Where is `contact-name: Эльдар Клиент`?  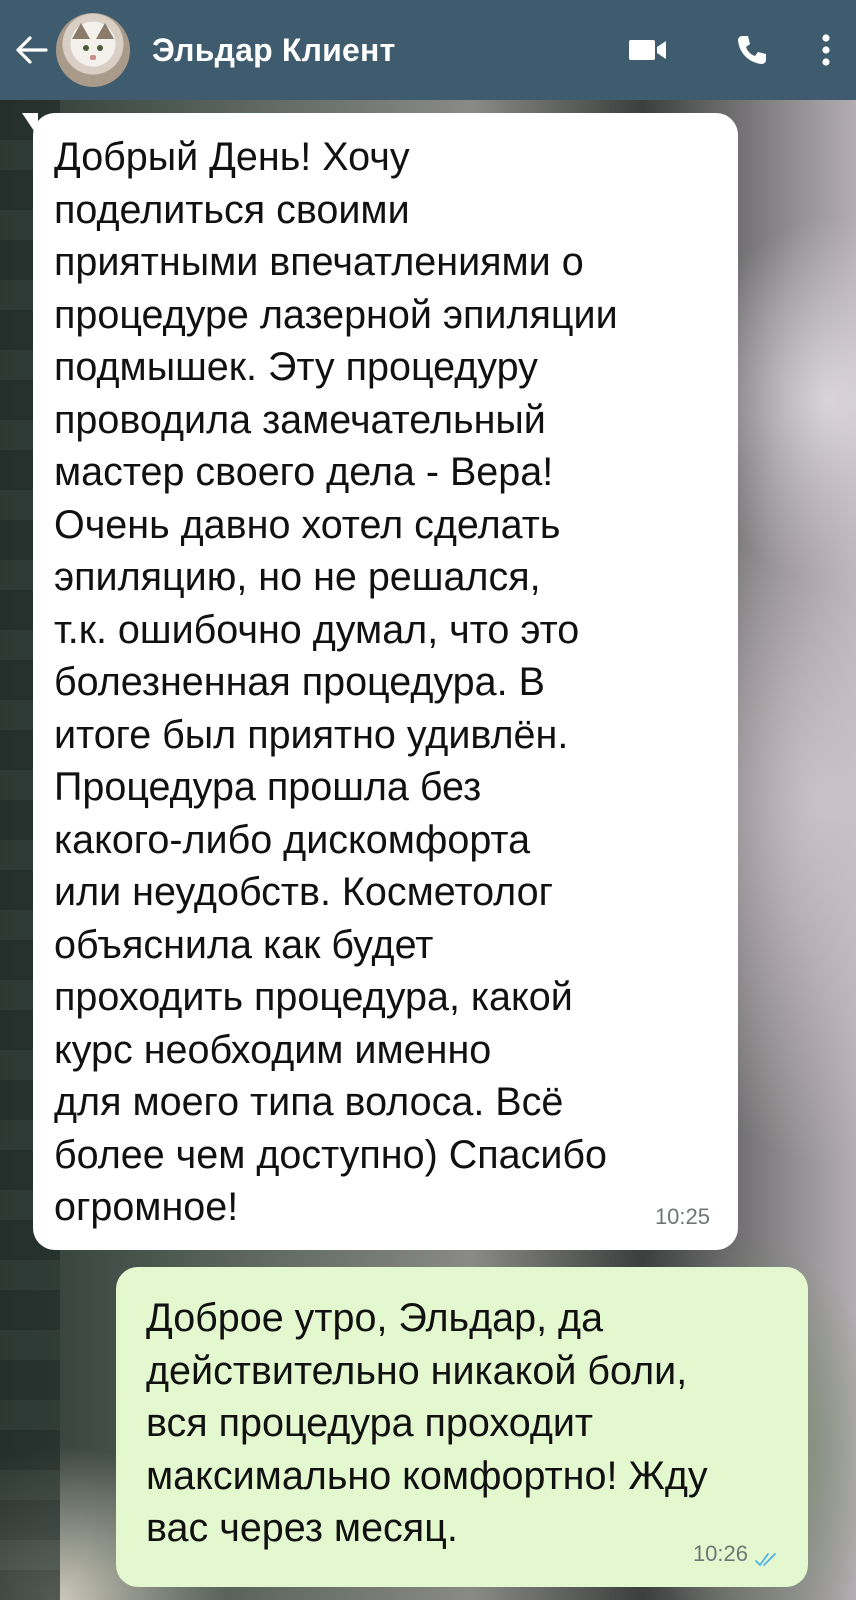 contact-name: Эльдар Клиент is located at coordinates (385, 50).